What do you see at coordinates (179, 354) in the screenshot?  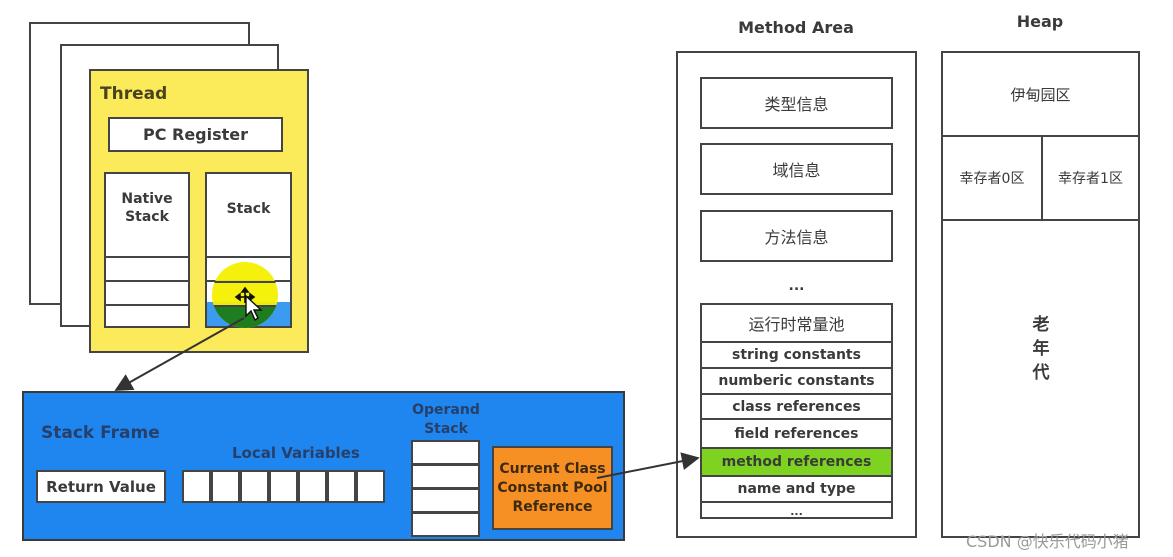 I see `arrow-stack-to-frame` at bounding box center [179, 354].